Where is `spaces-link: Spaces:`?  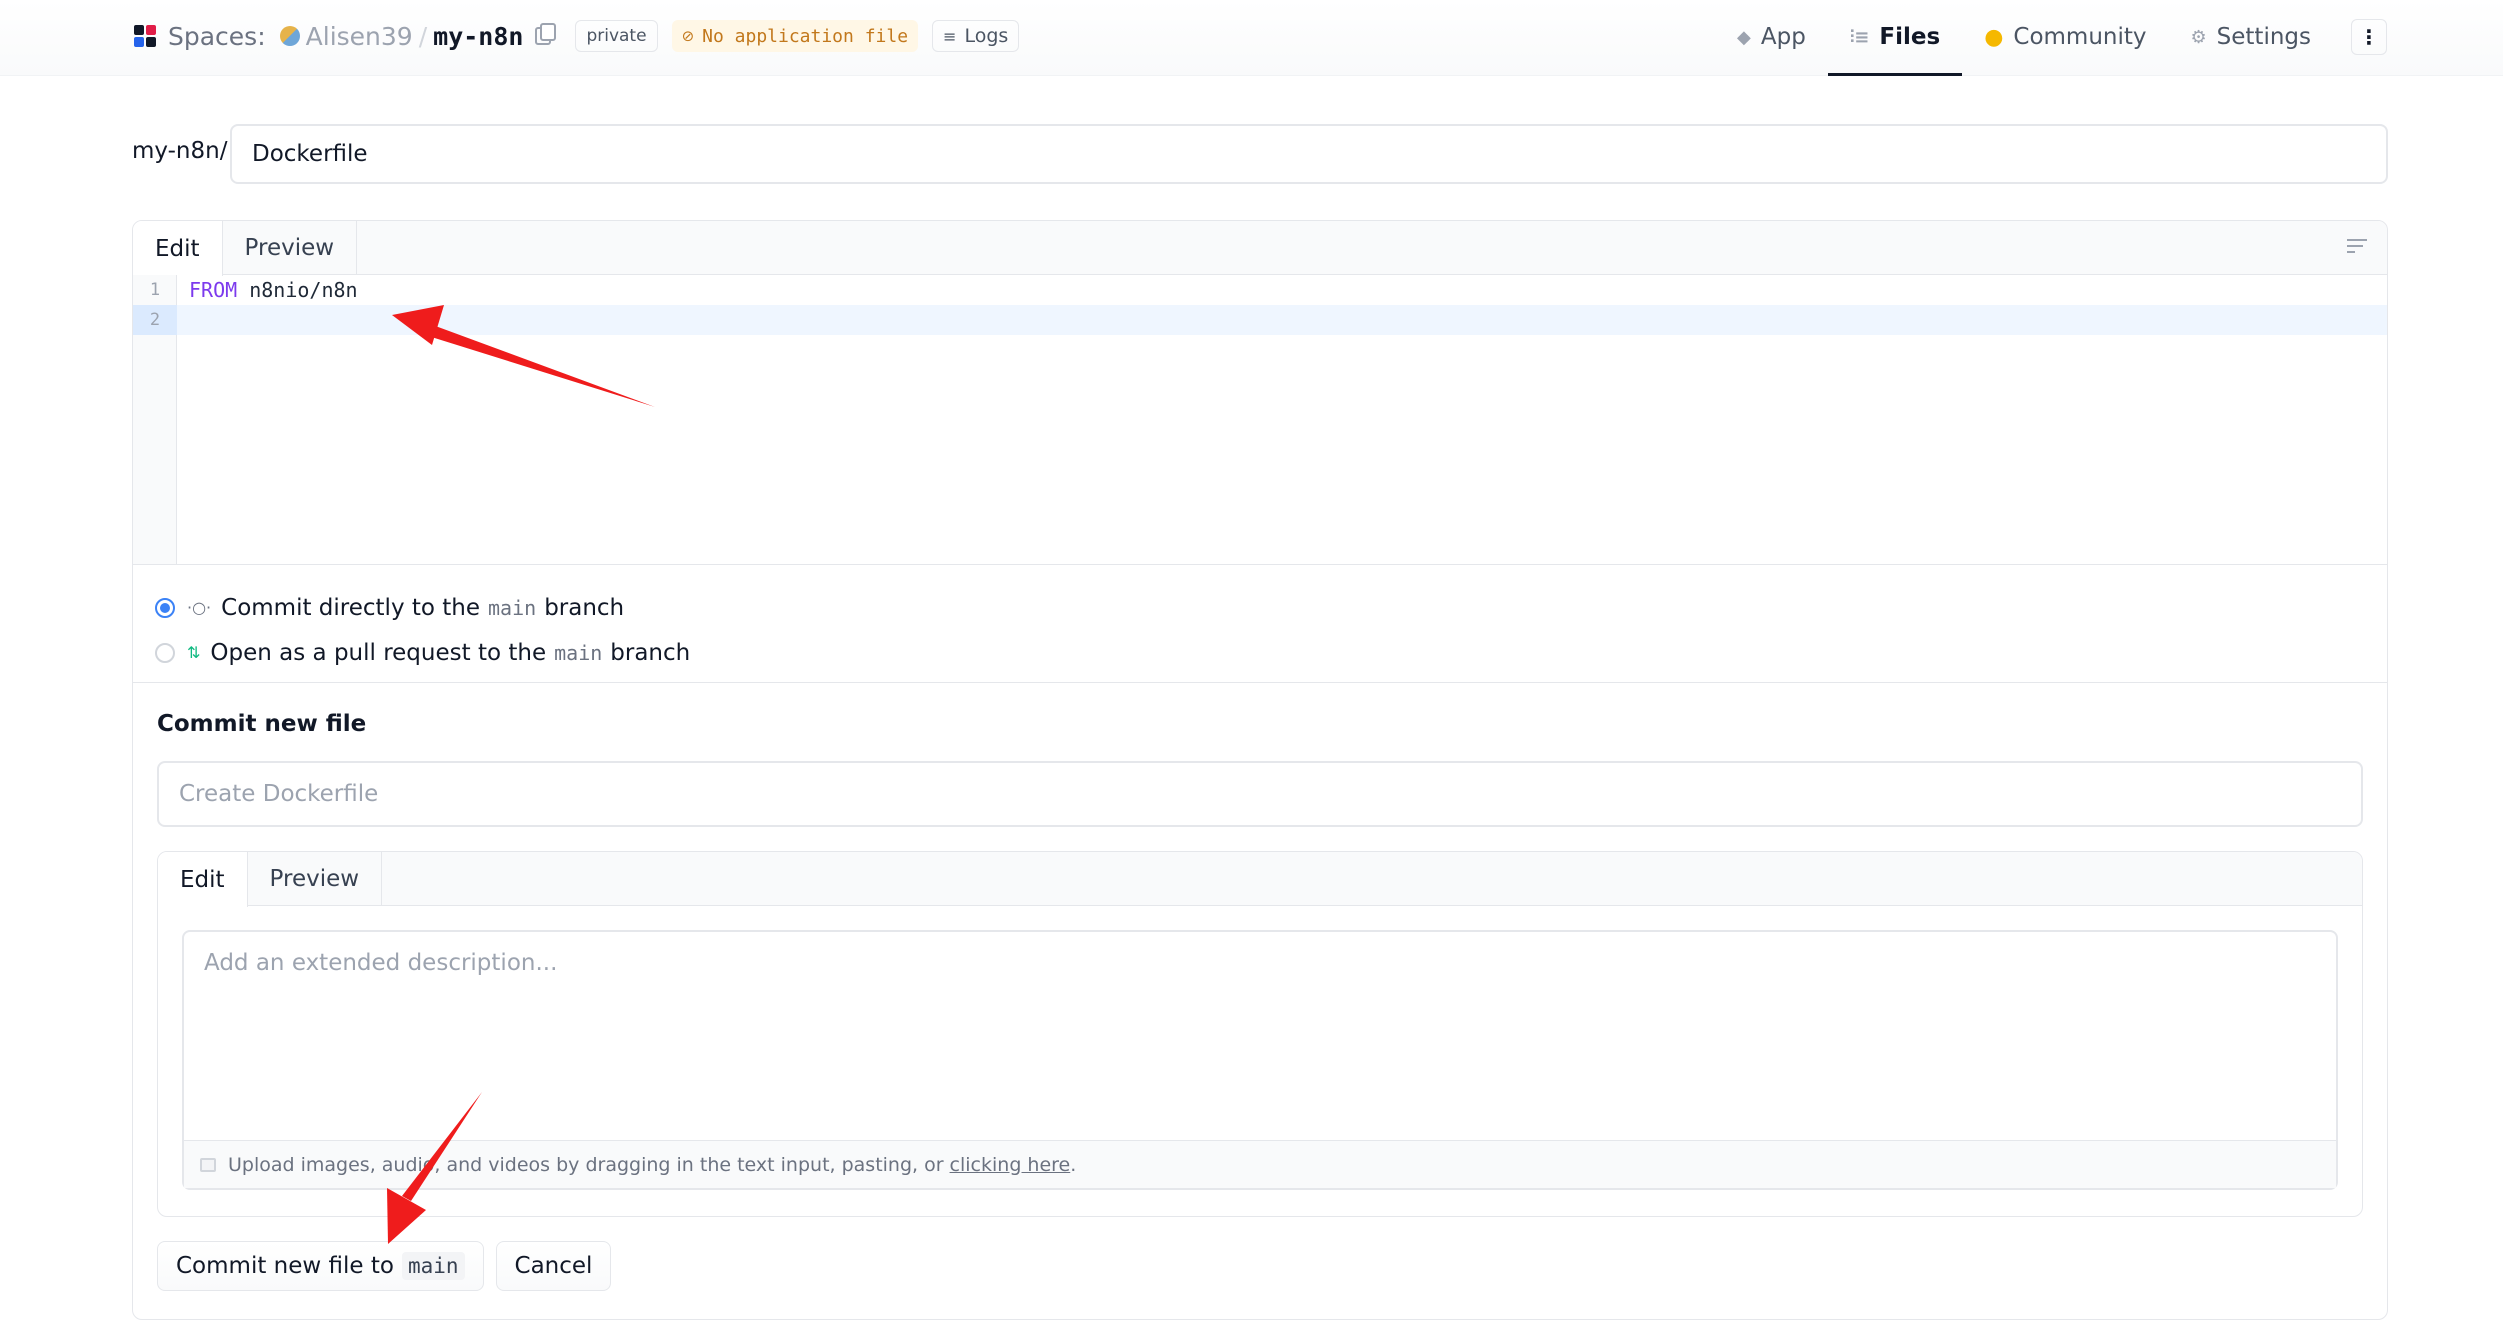
spaces-link: Spaces: is located at coordinates (217, 36).